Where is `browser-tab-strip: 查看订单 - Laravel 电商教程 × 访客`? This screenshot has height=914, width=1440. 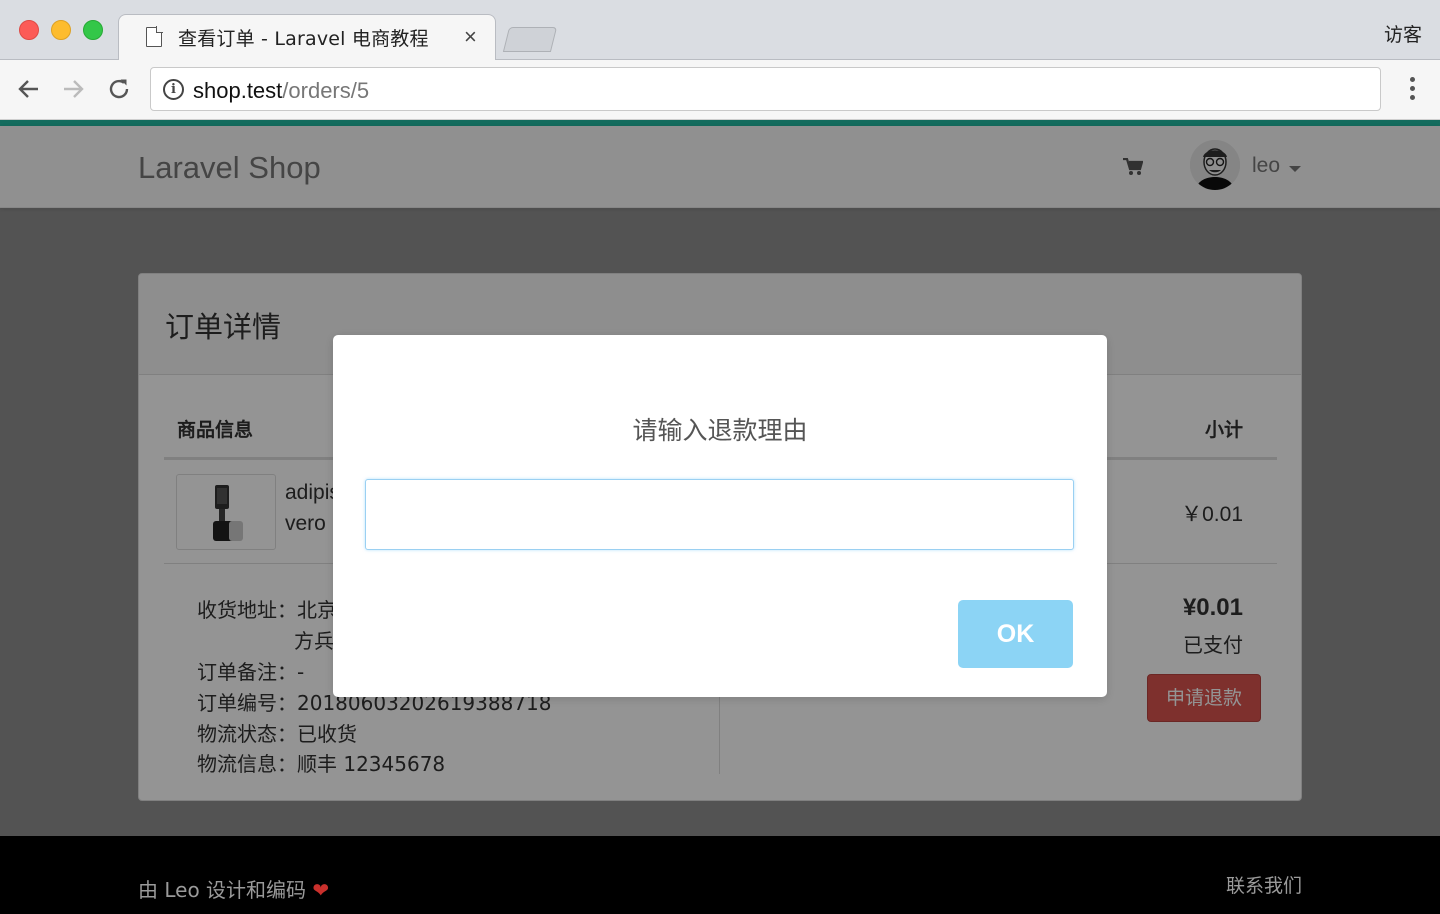
browser-tab-strip: 查看订单 - Laravel 电商教程 × 访客 is located at coordinates (720, 30).